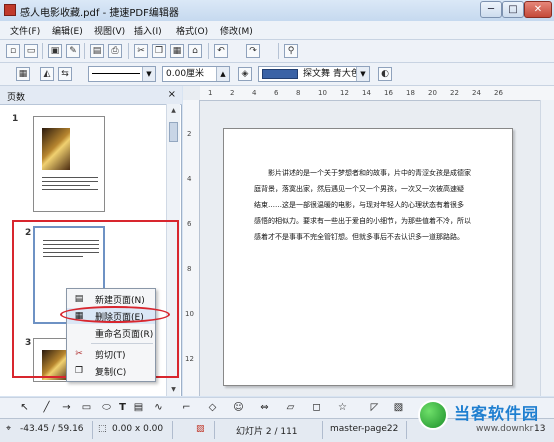  I want to click on close-panel-icon: ×, so click(172, 94).